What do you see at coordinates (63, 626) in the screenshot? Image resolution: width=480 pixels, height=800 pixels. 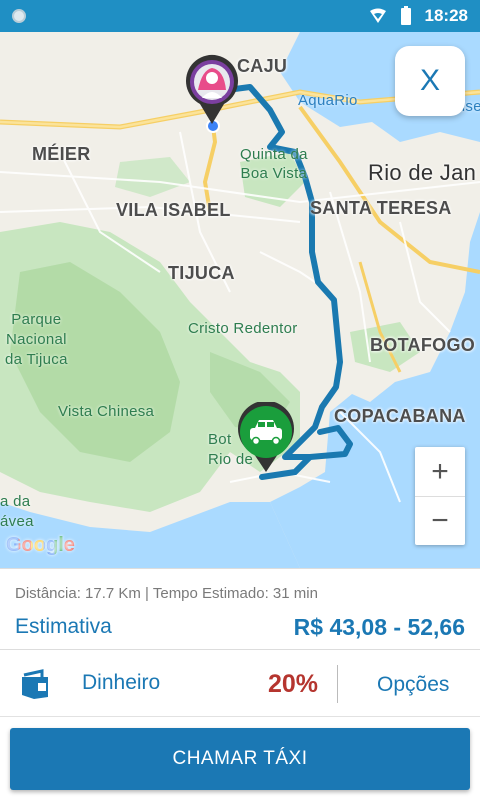 I see `estimate-label: Estimativa` at bounding box center [63, 626].